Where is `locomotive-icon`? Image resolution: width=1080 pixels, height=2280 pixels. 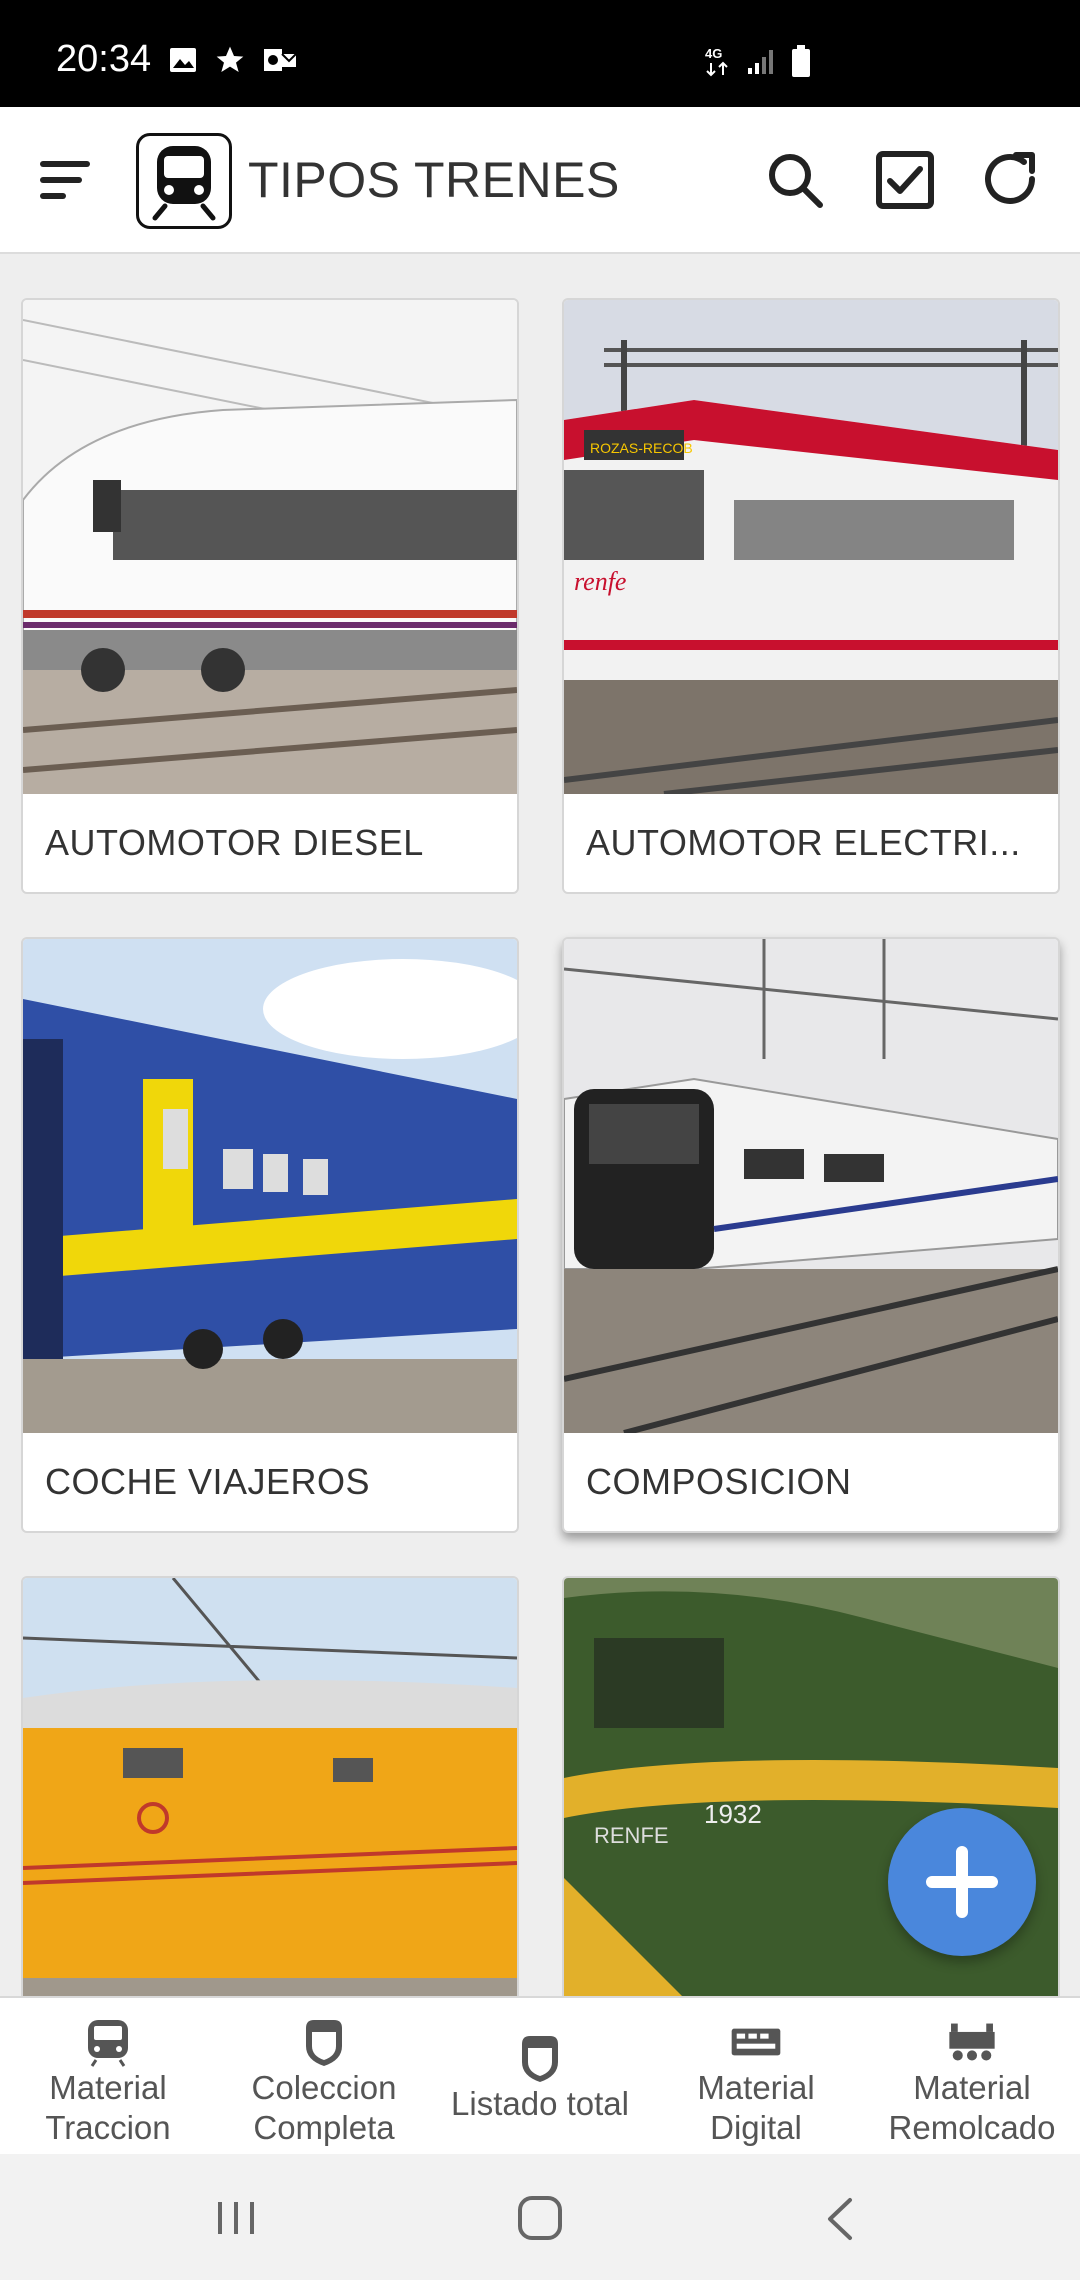 locomotive-icon is located at coordinates (108, 2043).